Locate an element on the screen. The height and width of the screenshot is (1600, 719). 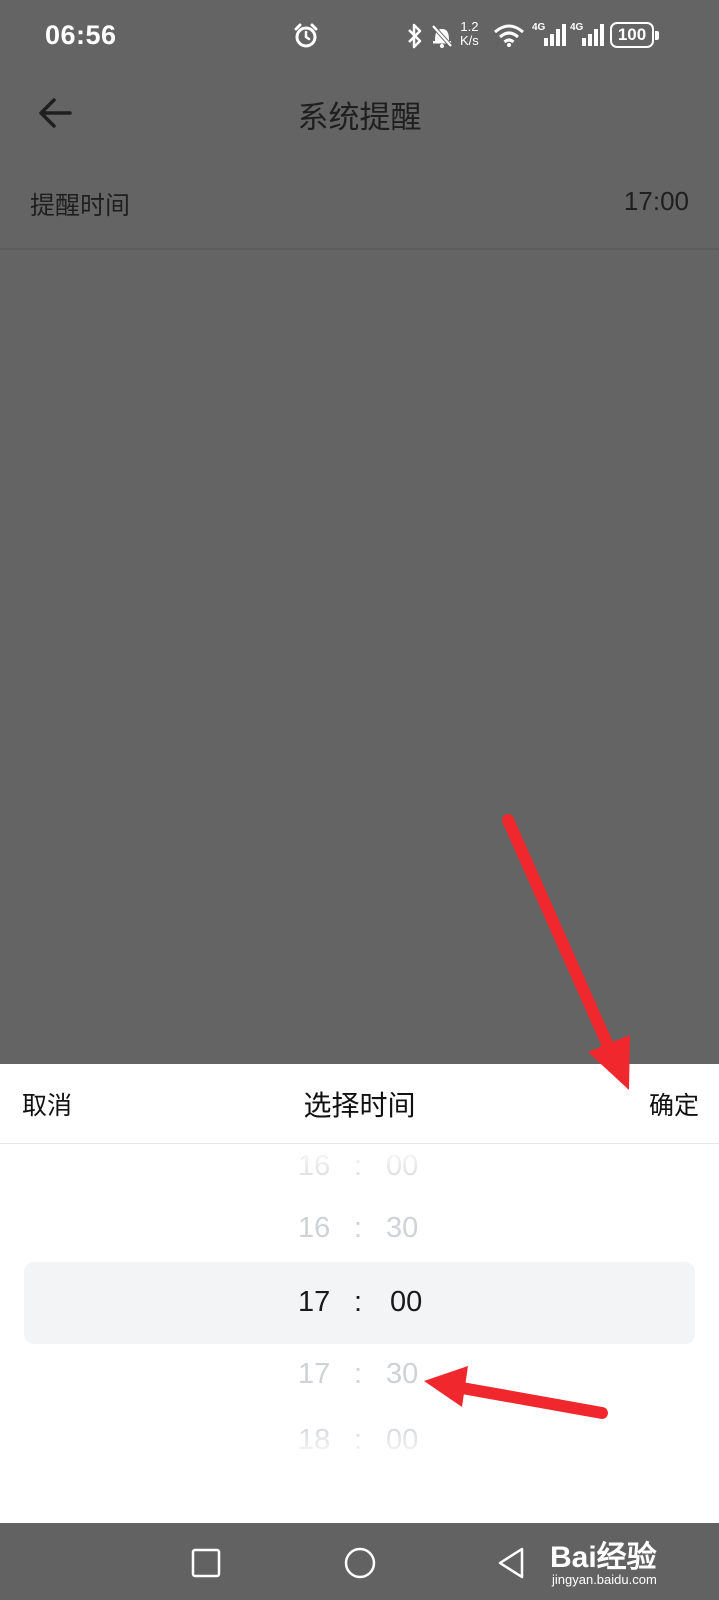
picker-minute: 00 is located at coordinates (406, 1302).